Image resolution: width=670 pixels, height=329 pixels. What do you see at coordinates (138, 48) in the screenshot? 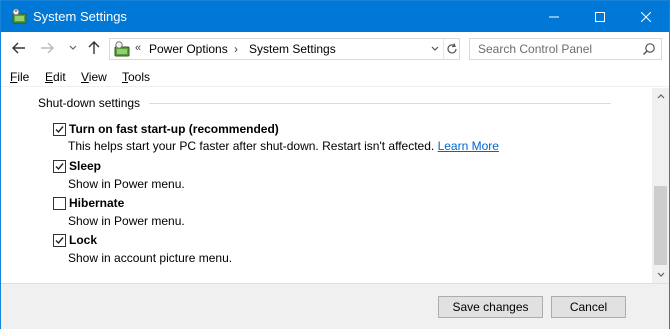
I see `address-overflow-chevron: «` at bounding box center [138, 48].